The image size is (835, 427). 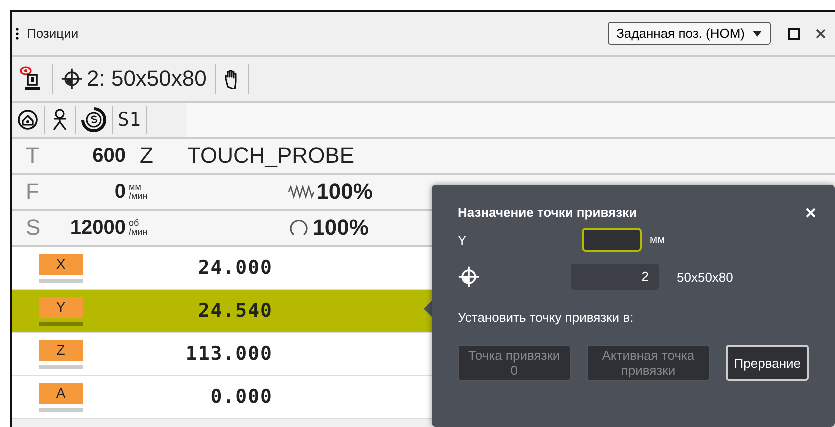 I want to click on spindle-icon, so click(x=94, y=120).